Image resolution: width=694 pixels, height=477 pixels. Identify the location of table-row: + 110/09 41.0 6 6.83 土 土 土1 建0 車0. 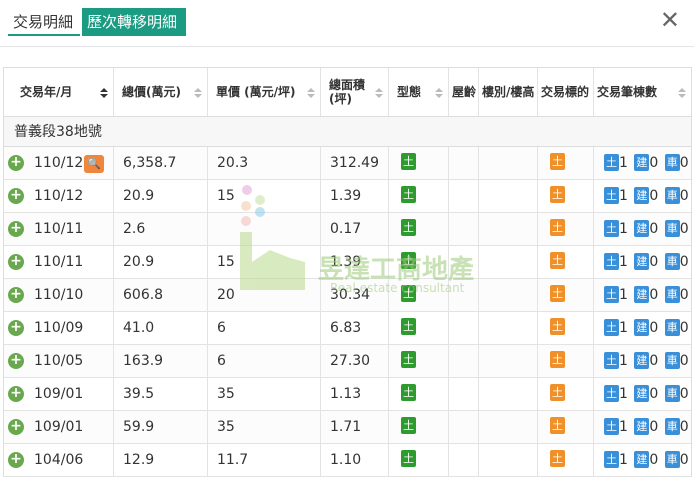
(347, 328).